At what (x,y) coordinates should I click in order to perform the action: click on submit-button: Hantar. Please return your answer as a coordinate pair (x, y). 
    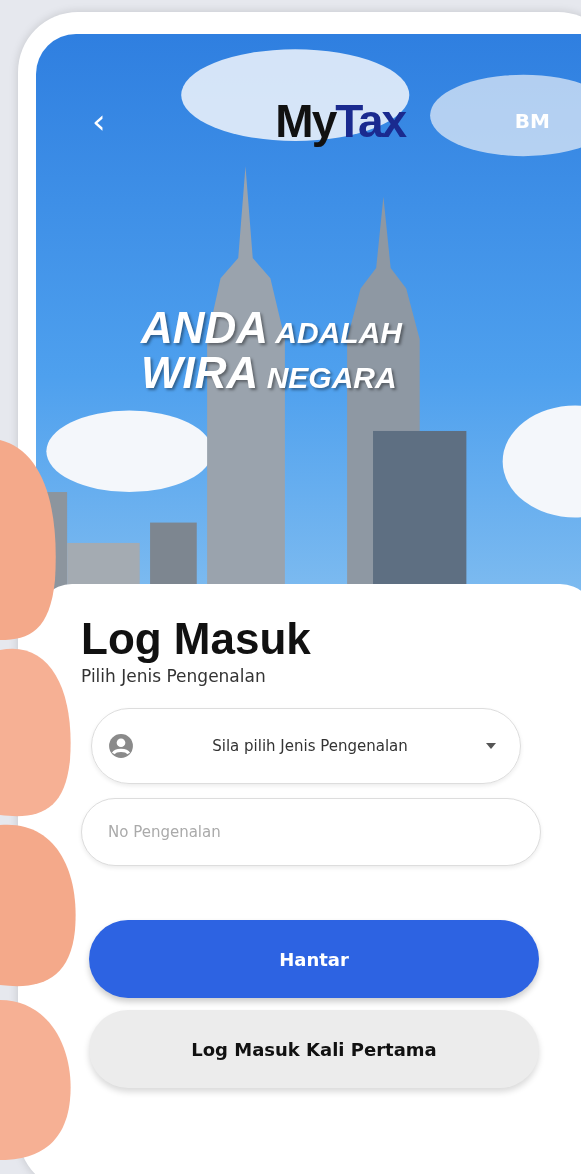
    Looking at the image, I should click on (314, 959).